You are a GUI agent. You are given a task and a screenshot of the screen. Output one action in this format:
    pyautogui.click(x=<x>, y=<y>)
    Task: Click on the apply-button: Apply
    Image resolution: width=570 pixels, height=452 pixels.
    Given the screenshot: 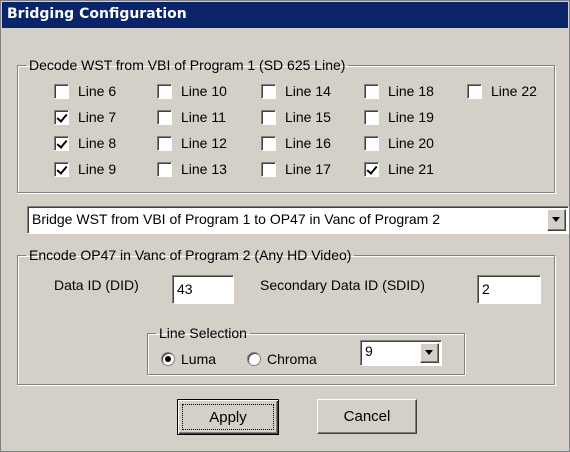 What is the action you would take?
    pyautogui.click(x=228, y=417)
    